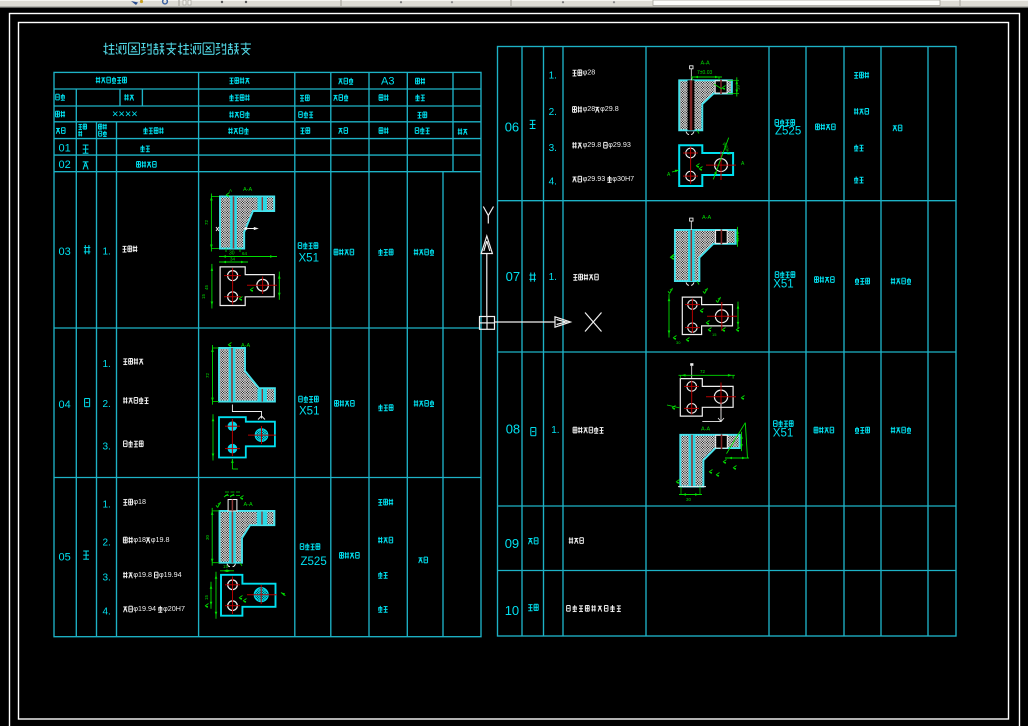 The width and height of the screenshot is (1028, 726). What do you see at coordinates (65, 165) in the screenshot?
I see `svg-text: 02` at bounding box center [65, 165].